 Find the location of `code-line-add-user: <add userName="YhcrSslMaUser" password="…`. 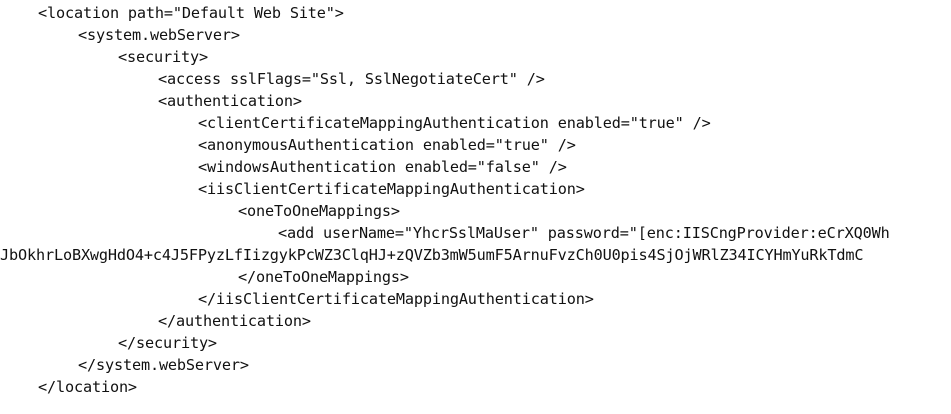

code-line-add-user: <add userName="YhcrSslMaUser" password="… is located at coordinates (584, 233).